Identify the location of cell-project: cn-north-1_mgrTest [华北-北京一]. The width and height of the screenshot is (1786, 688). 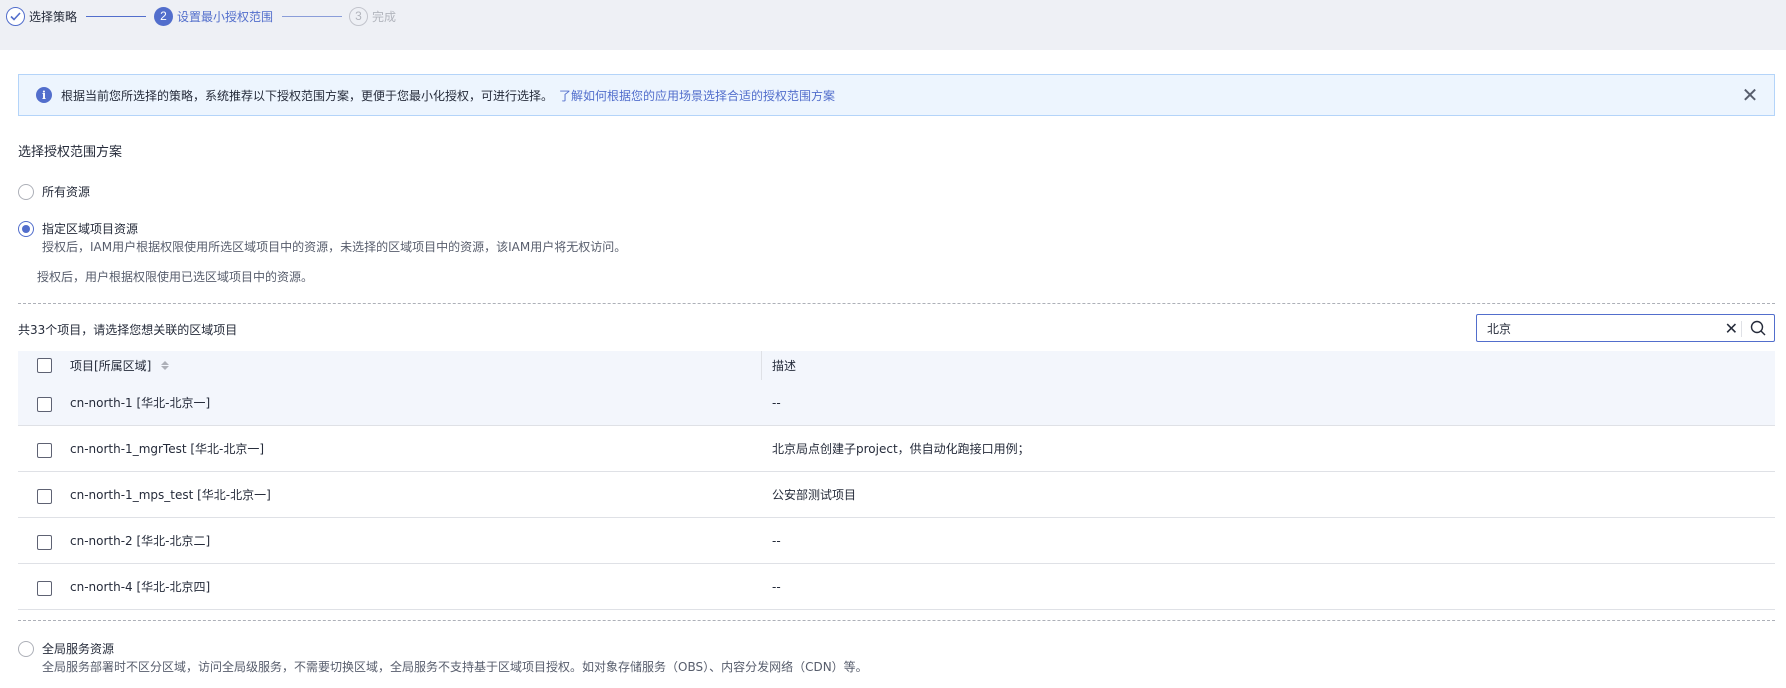
(167, 449).